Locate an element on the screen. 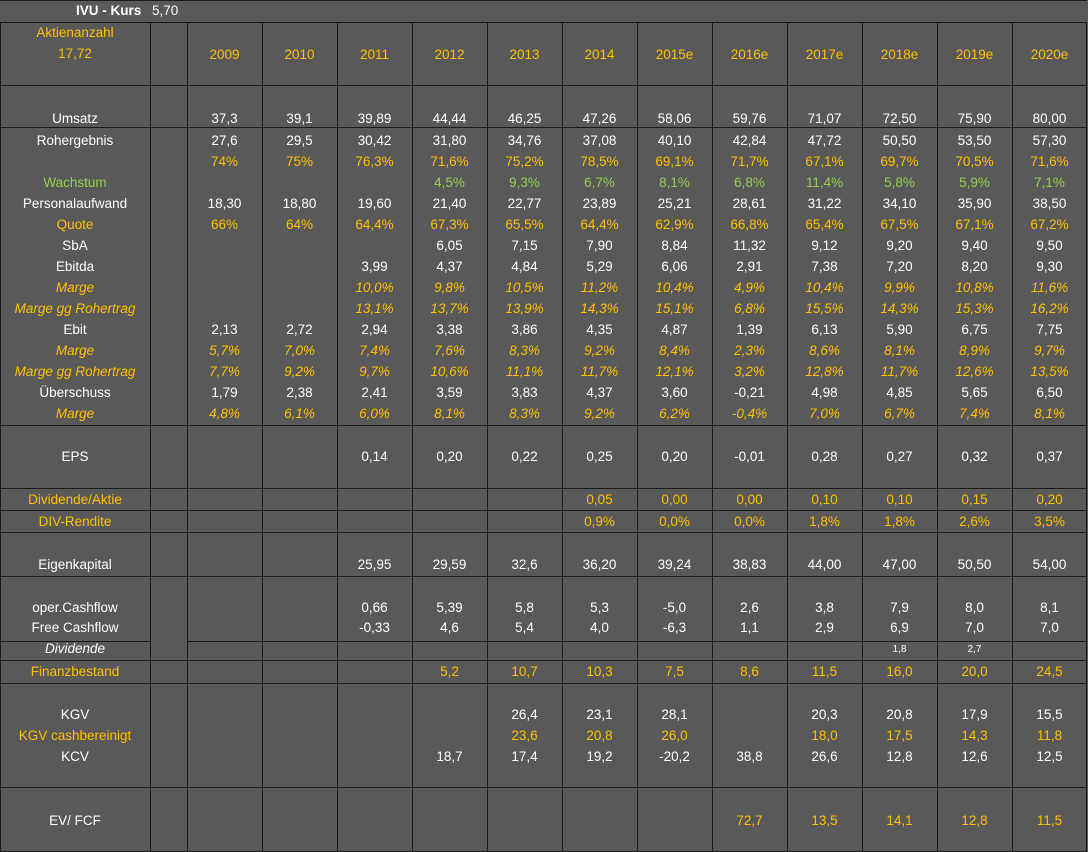 The width and height of the screenshot is (1088, 852). table-cell: 13,5% is located at coordinates (1049, 371).